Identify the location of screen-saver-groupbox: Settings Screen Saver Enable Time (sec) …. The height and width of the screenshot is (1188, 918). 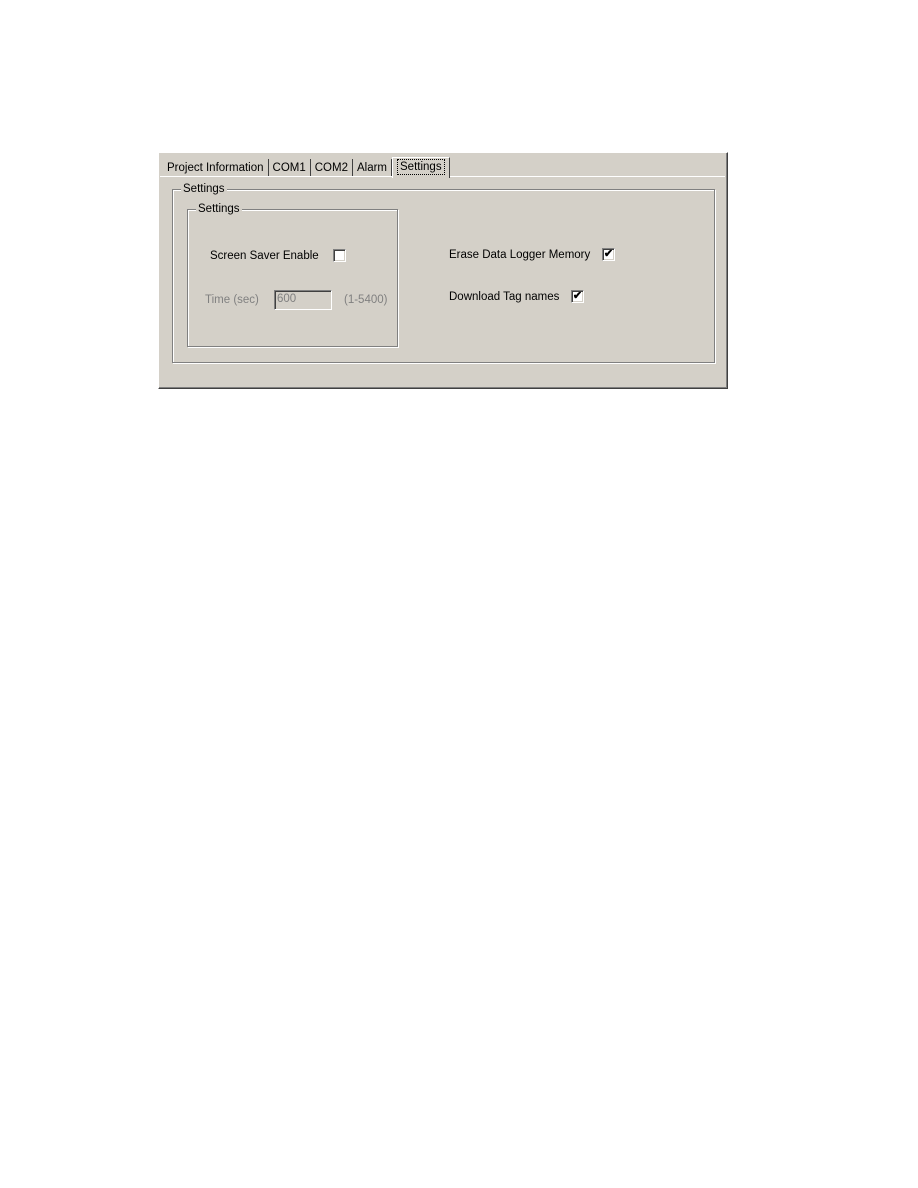
(292, 274).